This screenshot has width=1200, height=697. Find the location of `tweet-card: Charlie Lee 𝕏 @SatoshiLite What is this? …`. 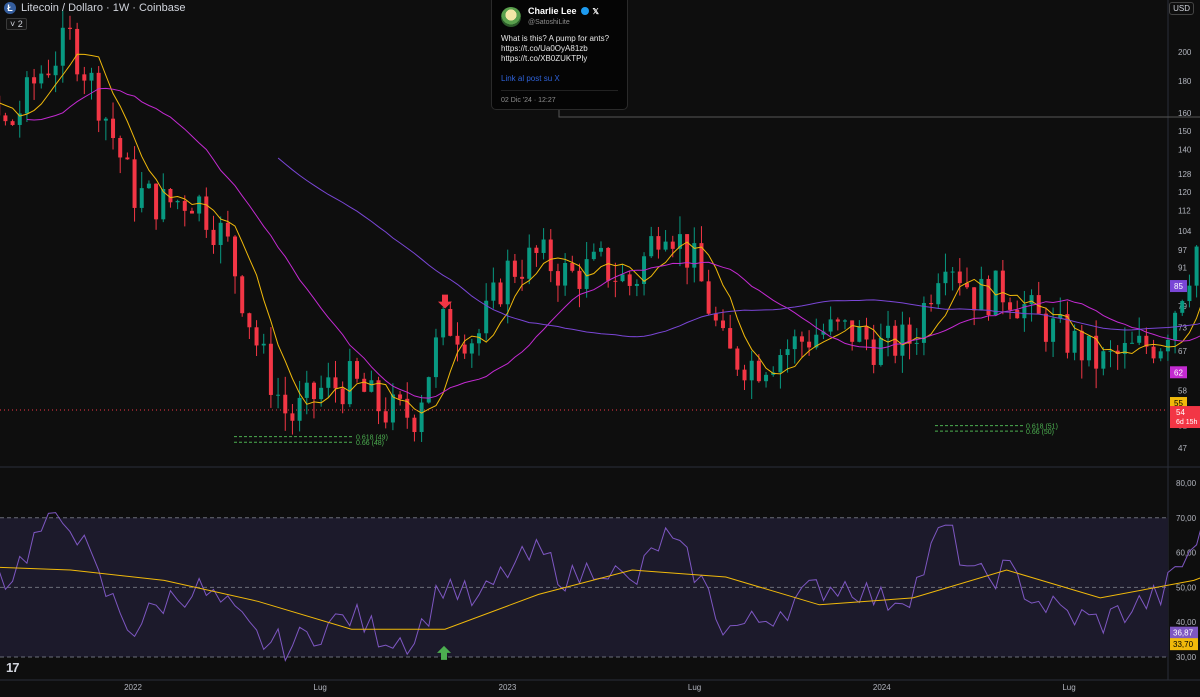

tweet-card: Charlie Lee 𝕏 @SatoshiLite What is this? … is located at coordinates (559, 55).